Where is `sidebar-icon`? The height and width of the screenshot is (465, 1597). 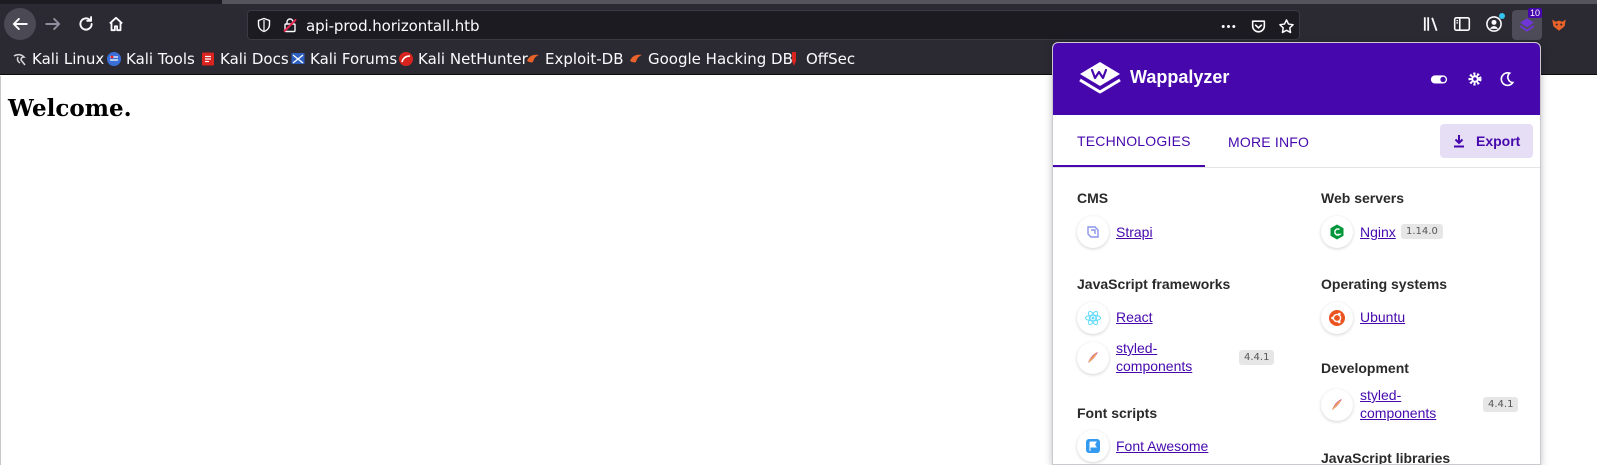 sidebar-icon is located at coordinates (1462, 24).